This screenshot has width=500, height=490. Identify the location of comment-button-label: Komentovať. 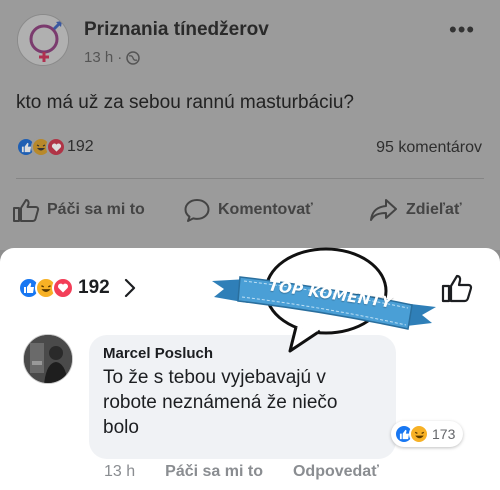
(265, 209).